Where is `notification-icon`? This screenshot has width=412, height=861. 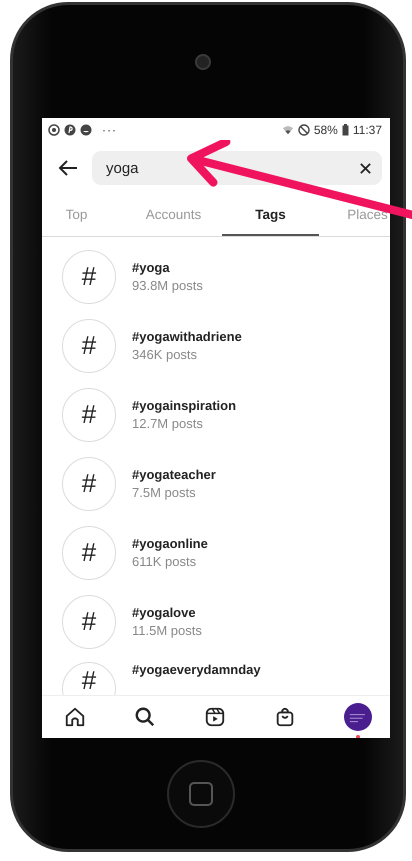
notification-icon is located at coordinates (54, 130).